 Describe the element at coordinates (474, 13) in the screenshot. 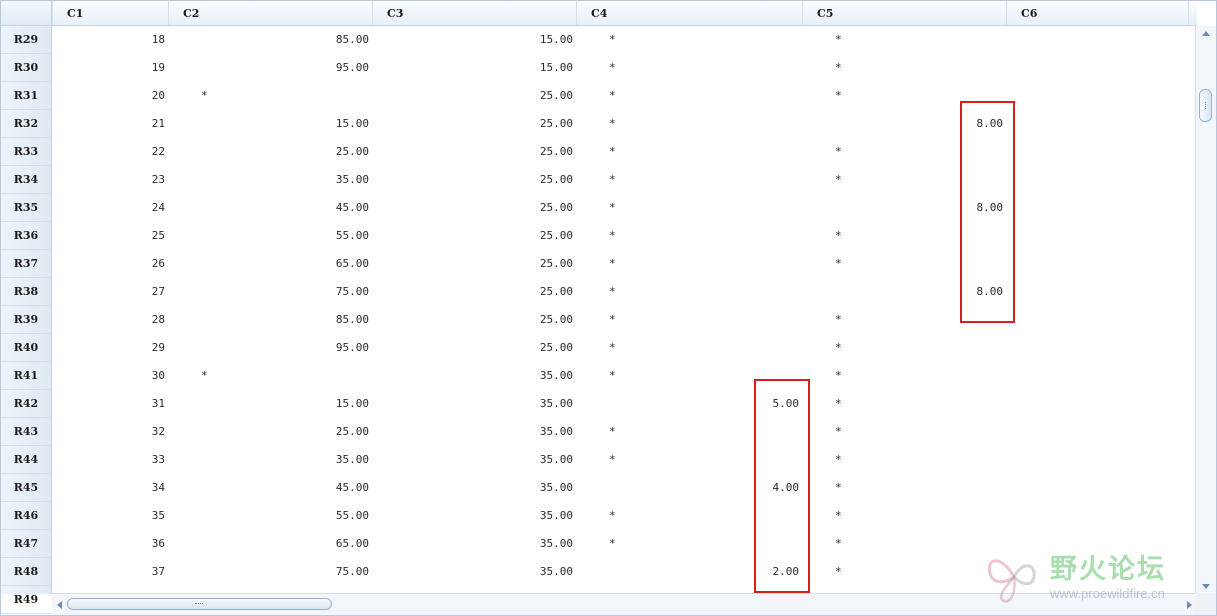

I see `column-header-c3: C3` at that location.